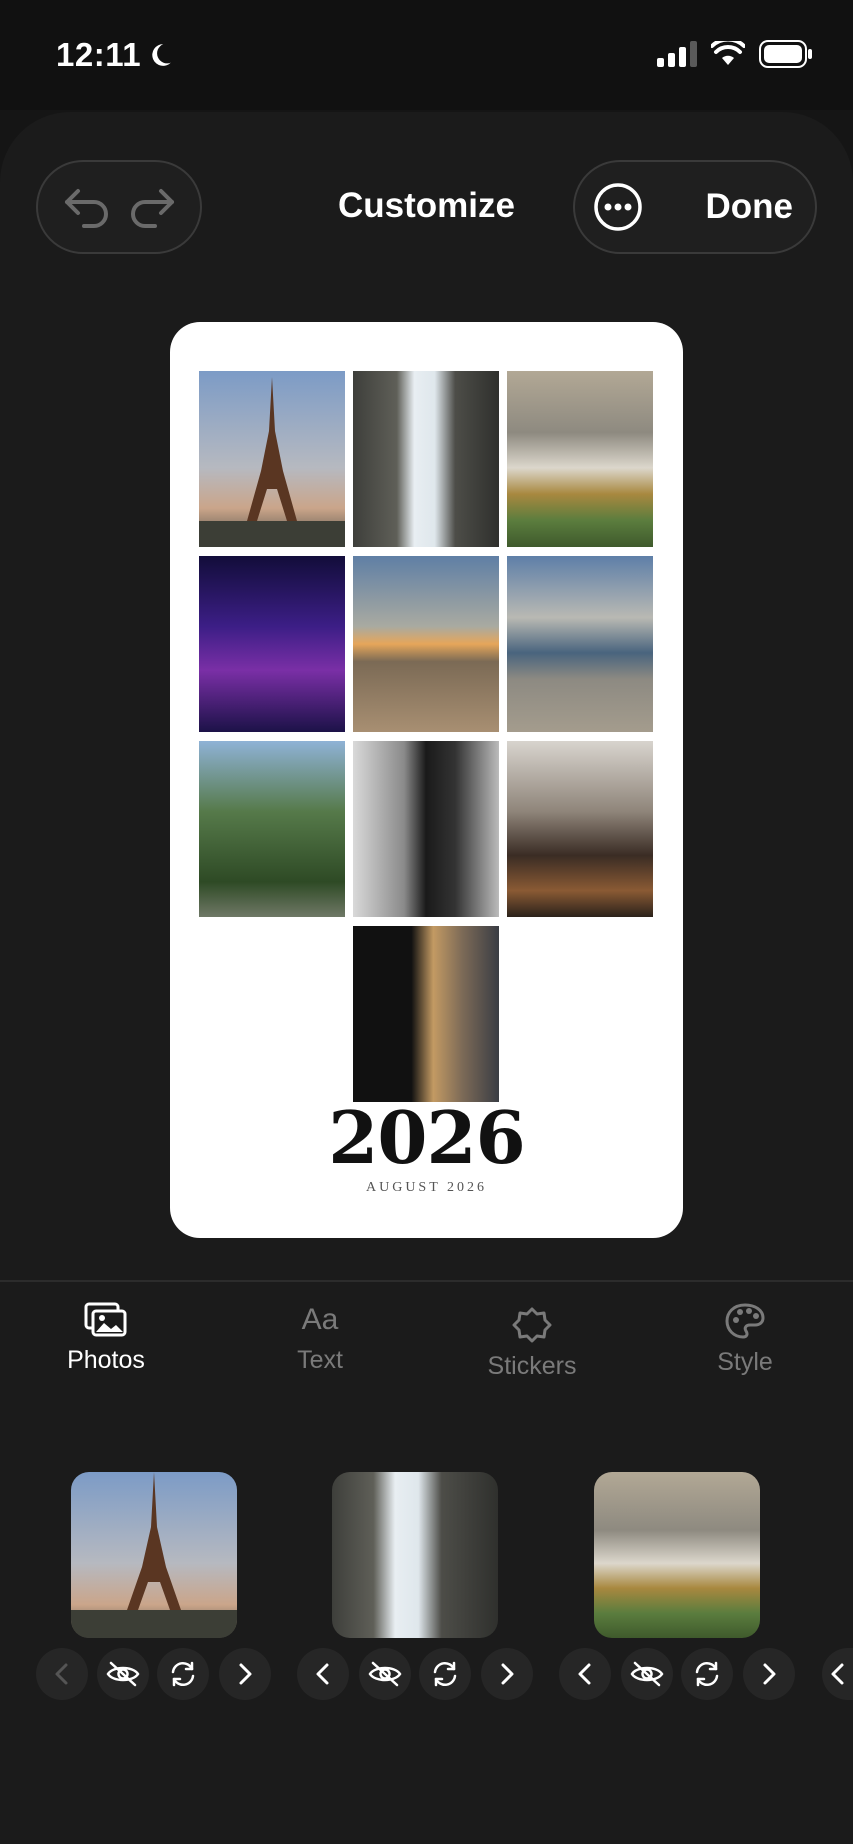 The height and width of the screenshot is (1844, 853). I want to click on status-icons, so click(735, 54).